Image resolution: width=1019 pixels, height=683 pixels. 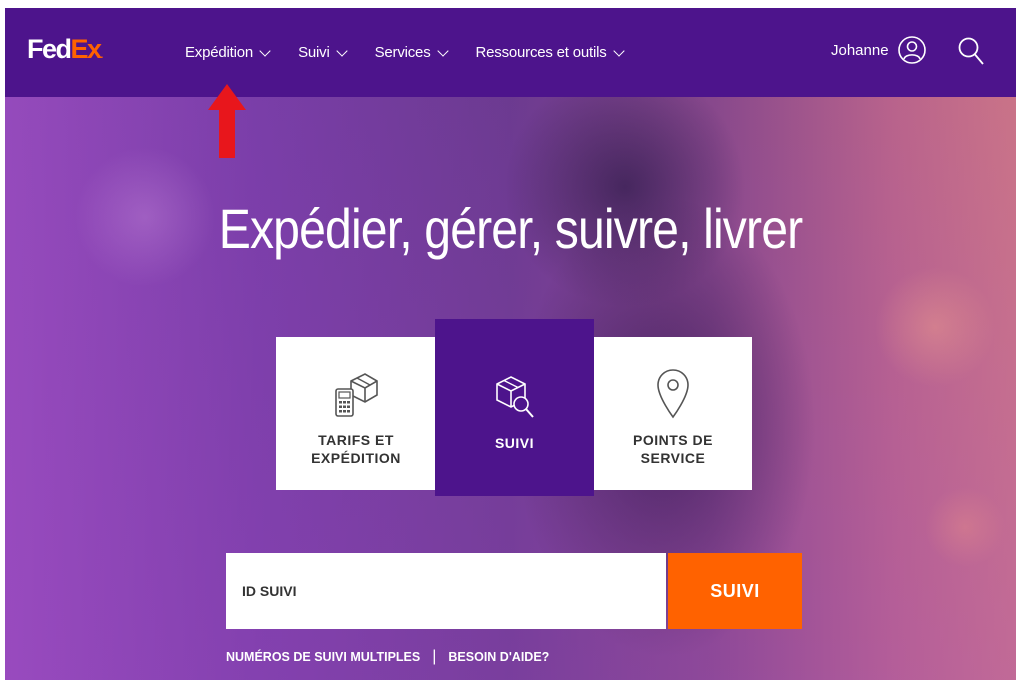 I want to click on tracking-box-search-icon, so click(x=514, y=397).